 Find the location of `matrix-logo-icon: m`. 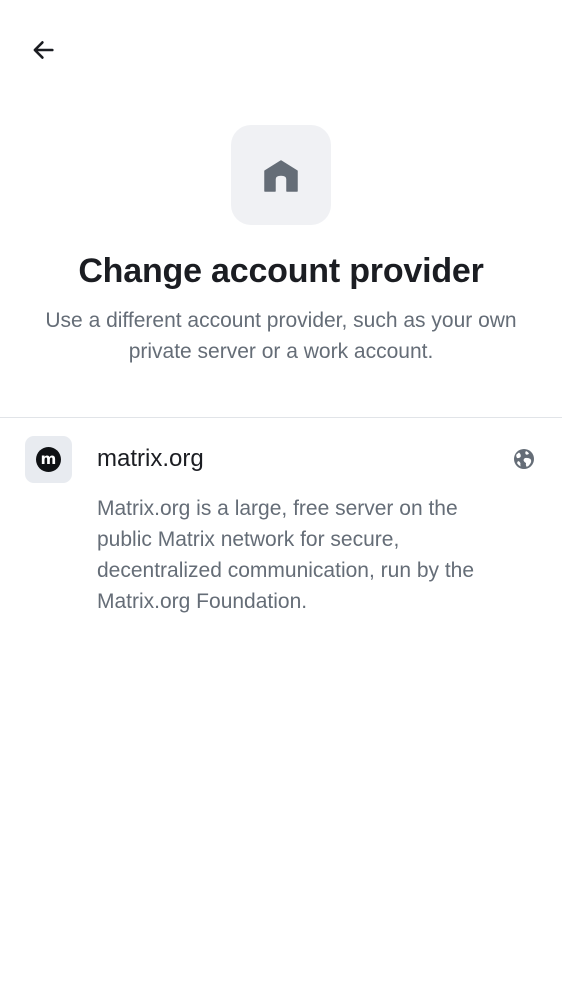

matrix-logo-icon: m is located at coordinates (48, 459).